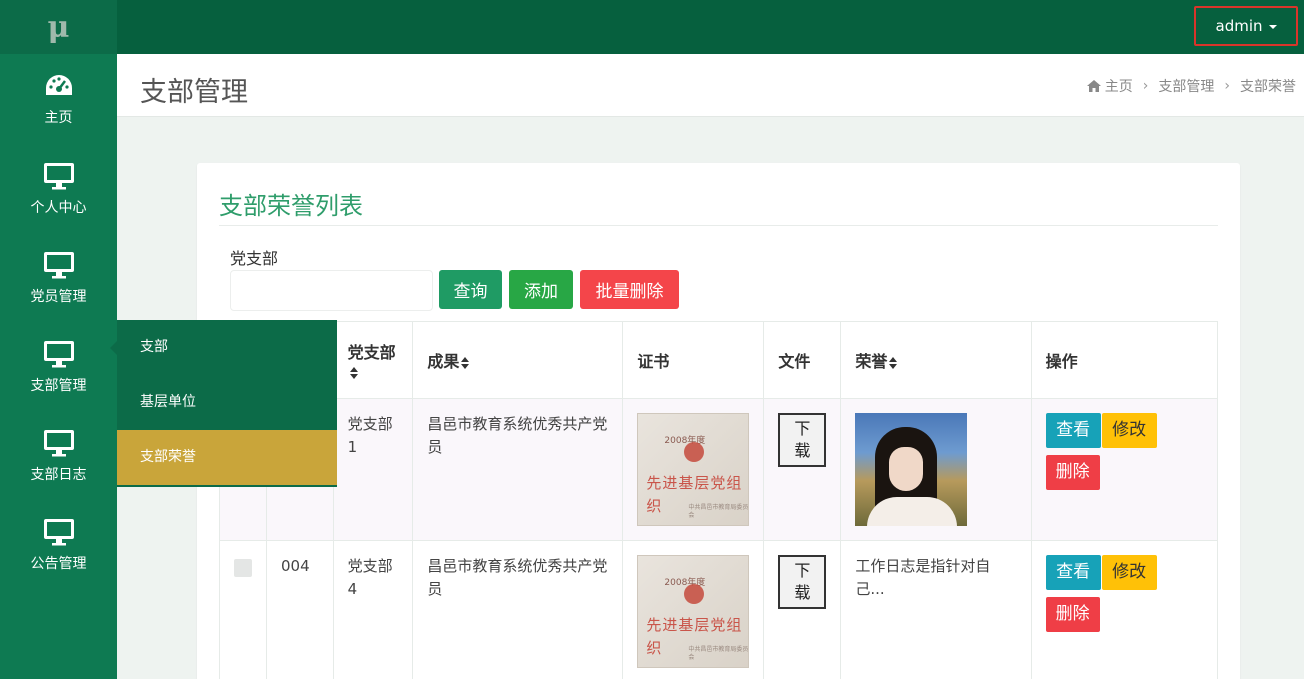  I want to click on sidebar-item-profile: 个人中心, so click(58, 188).